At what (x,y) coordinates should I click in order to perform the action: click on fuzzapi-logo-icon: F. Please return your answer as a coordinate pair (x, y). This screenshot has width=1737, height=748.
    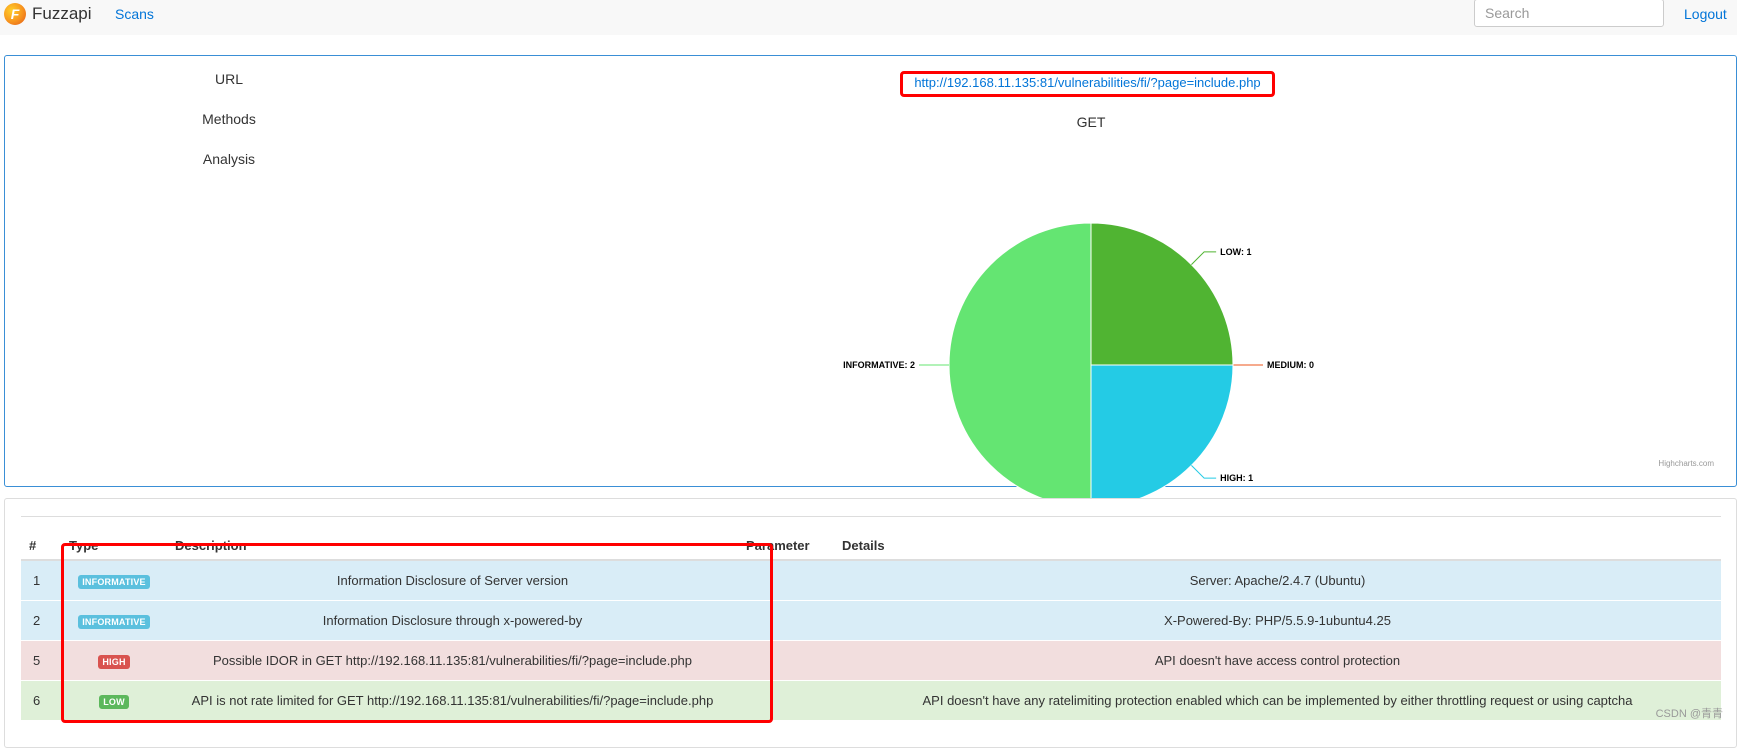
    Looking at the image, I should click on (15, 14).